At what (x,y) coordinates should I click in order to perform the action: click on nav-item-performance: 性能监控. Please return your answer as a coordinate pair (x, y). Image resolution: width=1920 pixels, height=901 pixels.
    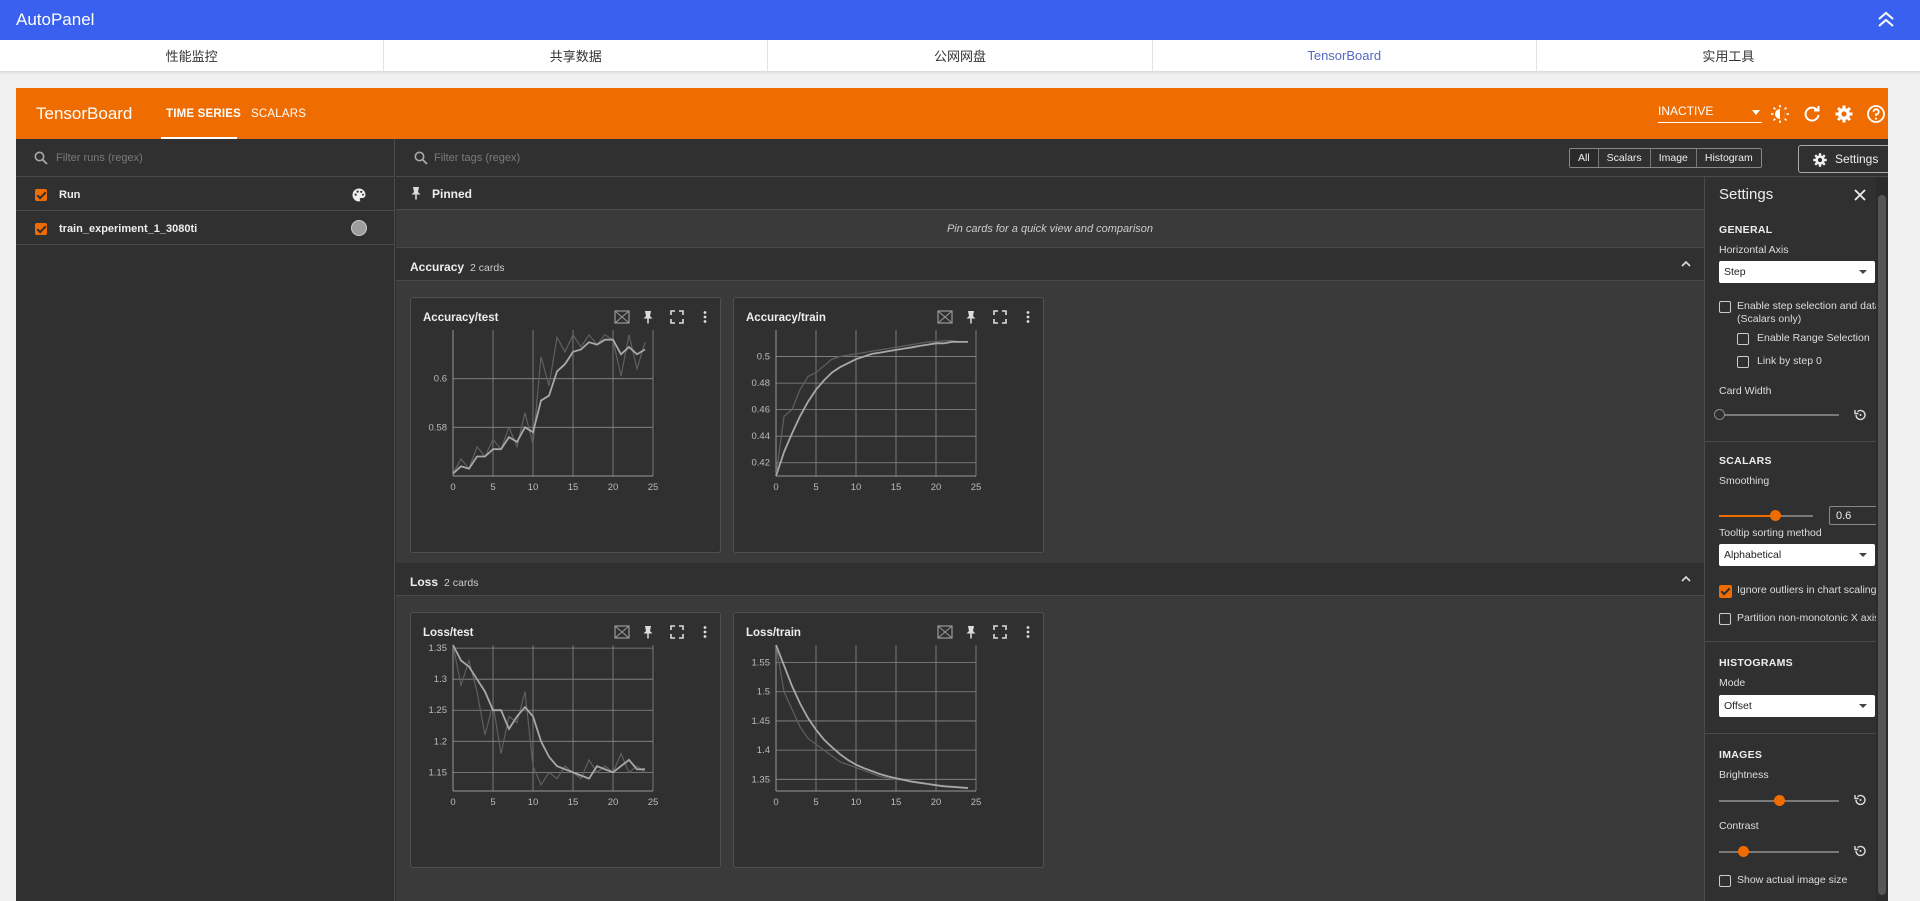
    Looking at the image, I should click on (192, 55).